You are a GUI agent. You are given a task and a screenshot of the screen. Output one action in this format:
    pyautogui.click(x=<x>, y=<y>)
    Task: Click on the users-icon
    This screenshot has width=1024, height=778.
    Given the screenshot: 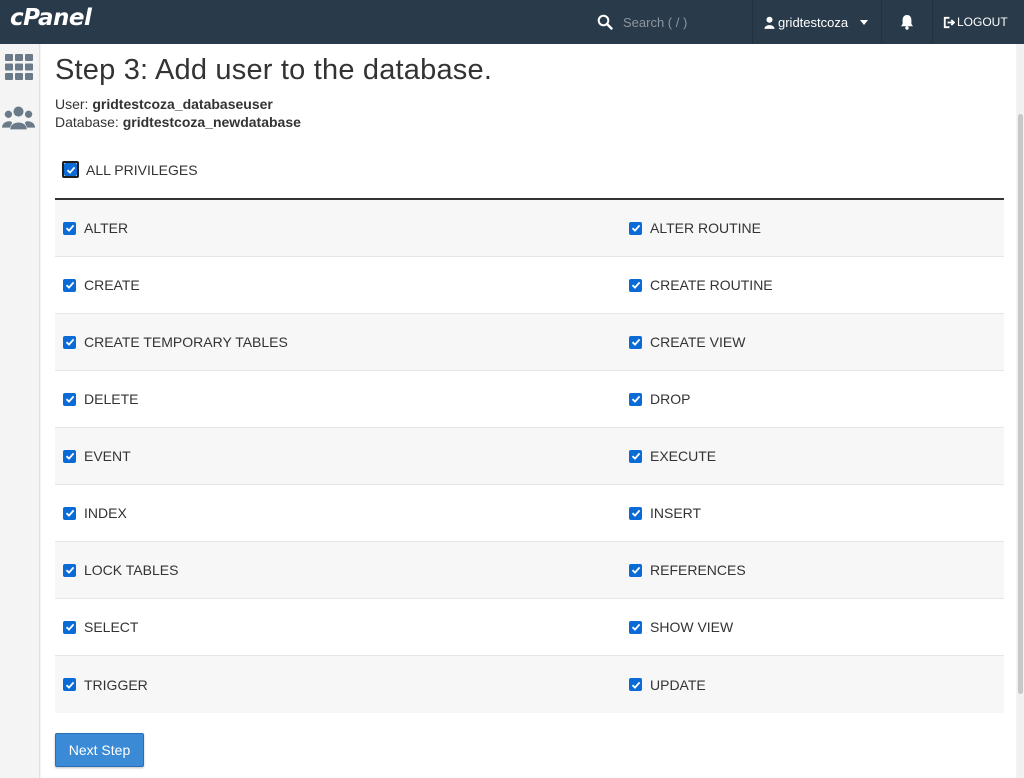 What is the action you would take?
    pyautogui.click(x=18, y=117)
    